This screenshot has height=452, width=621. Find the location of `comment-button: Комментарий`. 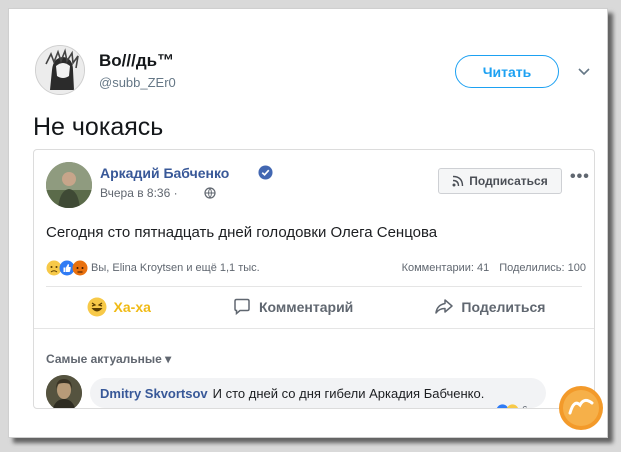

comment-button: Комментарий is located at coordinates (292, 307).